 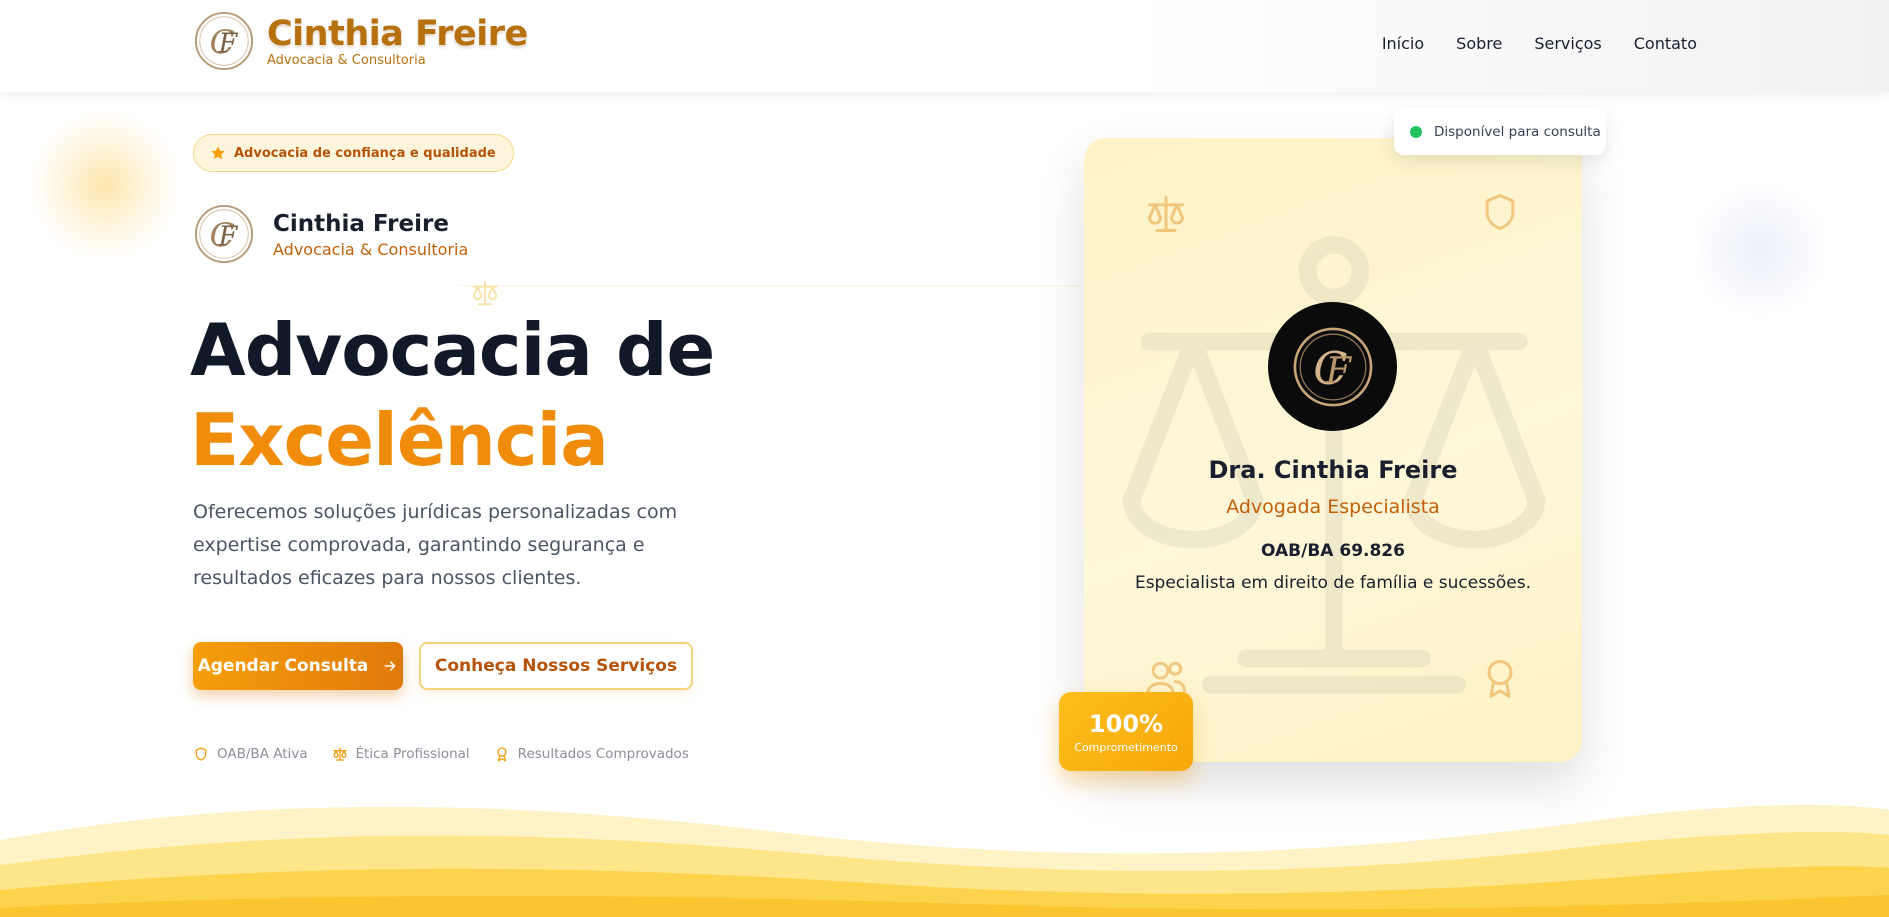 What do you see at coordinates (1126, 747) in the screenshot?
I see `stat-label: Comprometimento` at bounding box center [1126, 747].